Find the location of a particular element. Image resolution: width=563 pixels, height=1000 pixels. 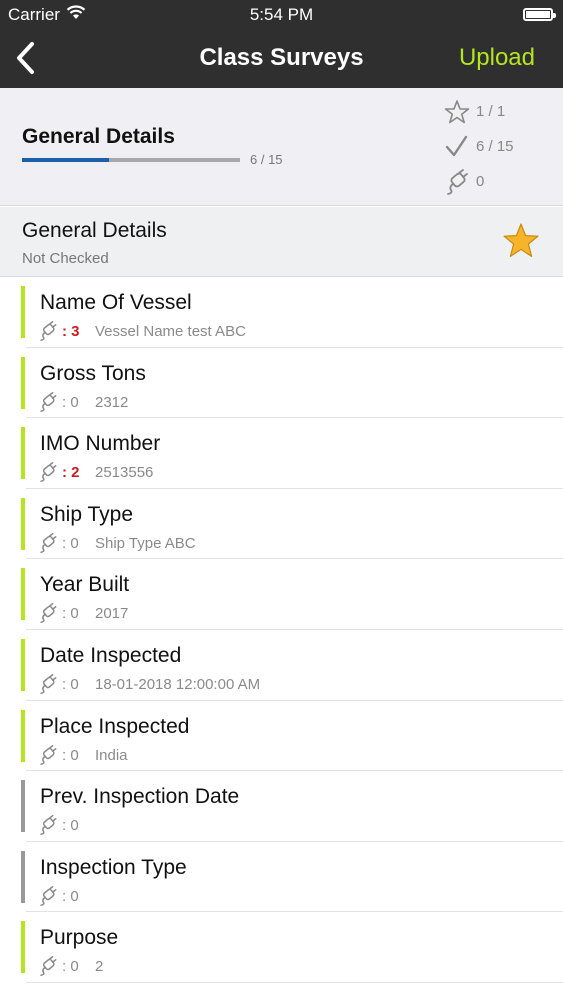

field-label: Name Of Vessel is located at coordinates (116, 302).